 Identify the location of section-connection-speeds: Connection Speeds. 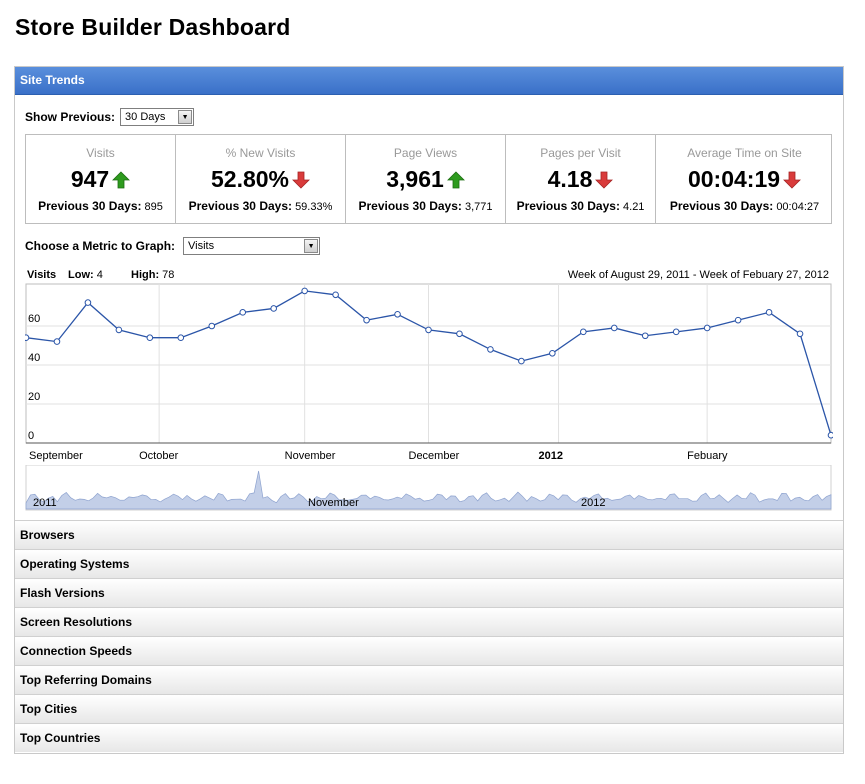
(429, 650).